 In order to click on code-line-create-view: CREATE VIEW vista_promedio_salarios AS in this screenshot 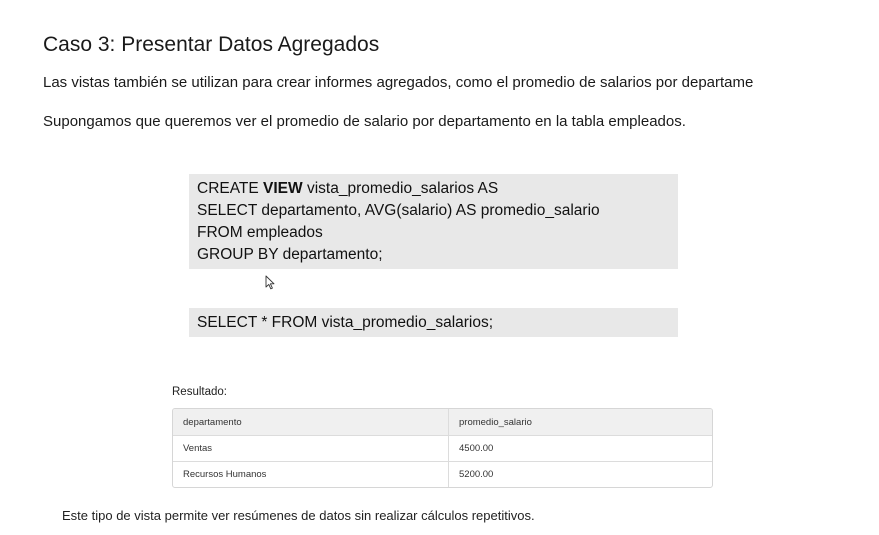, I will do `click(433, 189)`.